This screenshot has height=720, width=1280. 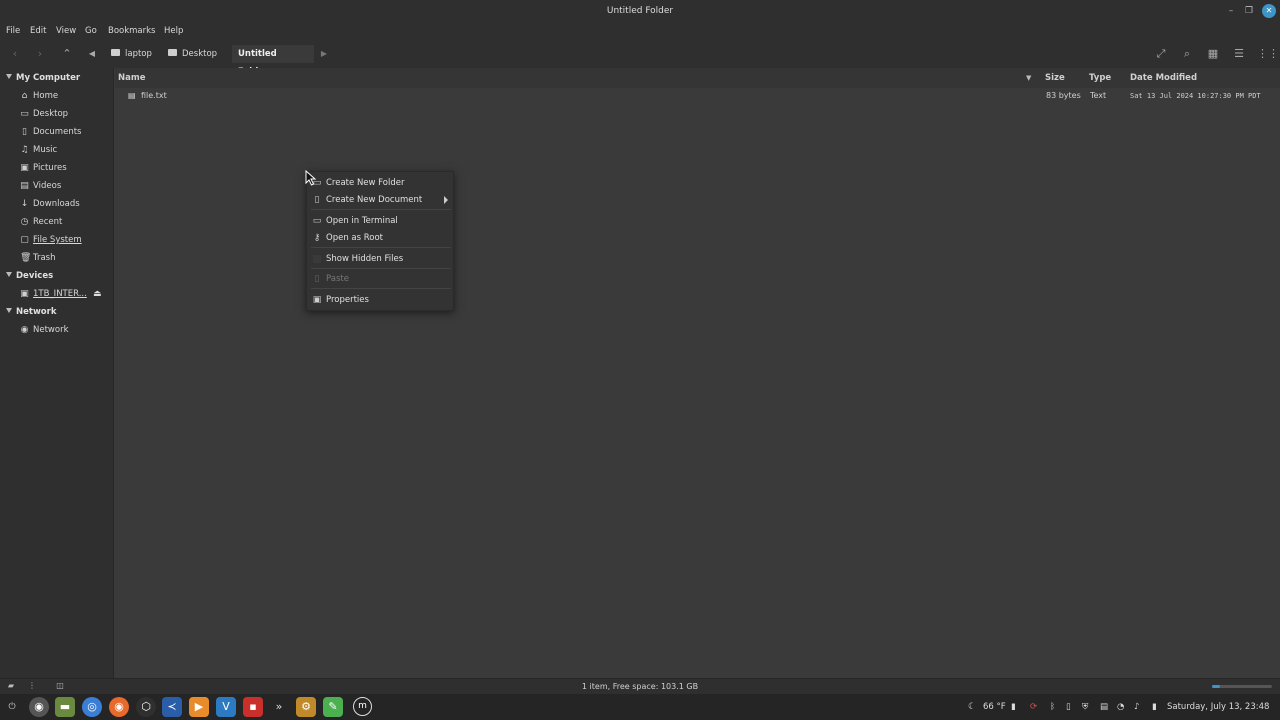 I want to click on app-icon: V, so click(x=226, y=707).